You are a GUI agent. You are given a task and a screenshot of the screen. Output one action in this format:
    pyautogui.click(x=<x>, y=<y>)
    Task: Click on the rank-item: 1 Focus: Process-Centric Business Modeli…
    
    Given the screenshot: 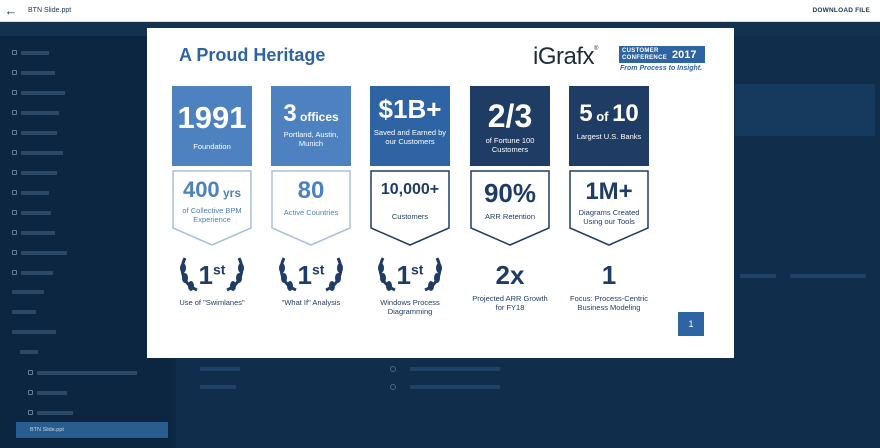 What is the action you would take?
    pyautogui.click(x=609, y=286)
    